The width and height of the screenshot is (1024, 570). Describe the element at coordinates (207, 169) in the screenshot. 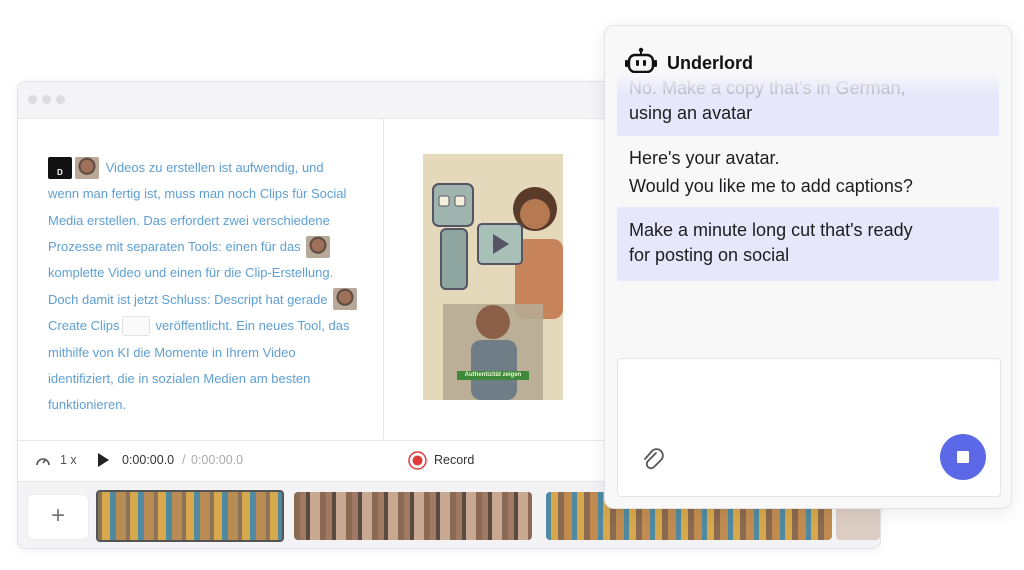

I see `script-line: Videos zu erstellen ist aufwendig, und` at that location.